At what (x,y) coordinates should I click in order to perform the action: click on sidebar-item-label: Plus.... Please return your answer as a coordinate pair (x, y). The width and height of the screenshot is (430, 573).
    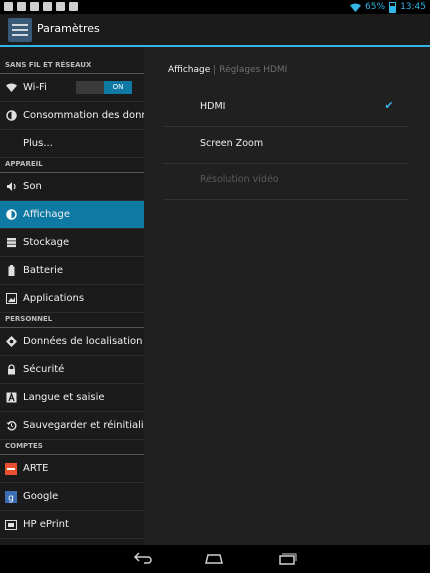
    Looking at the image, I should click on (38, 143).